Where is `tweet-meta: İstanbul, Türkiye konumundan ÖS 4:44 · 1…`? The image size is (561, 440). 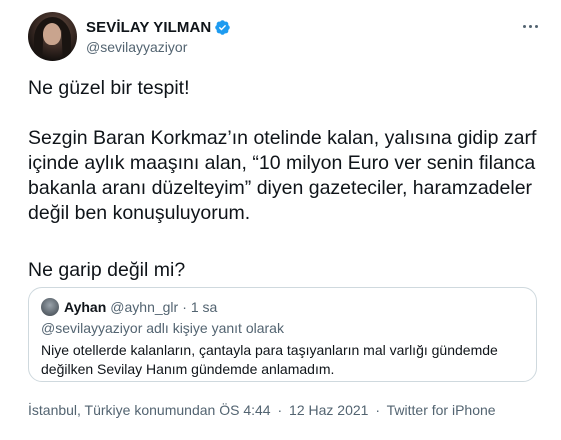 tweet-meta: İstanbul, Türkiye konumundan ÖS 4:44 · 1… is located at coordinates (262, 410).